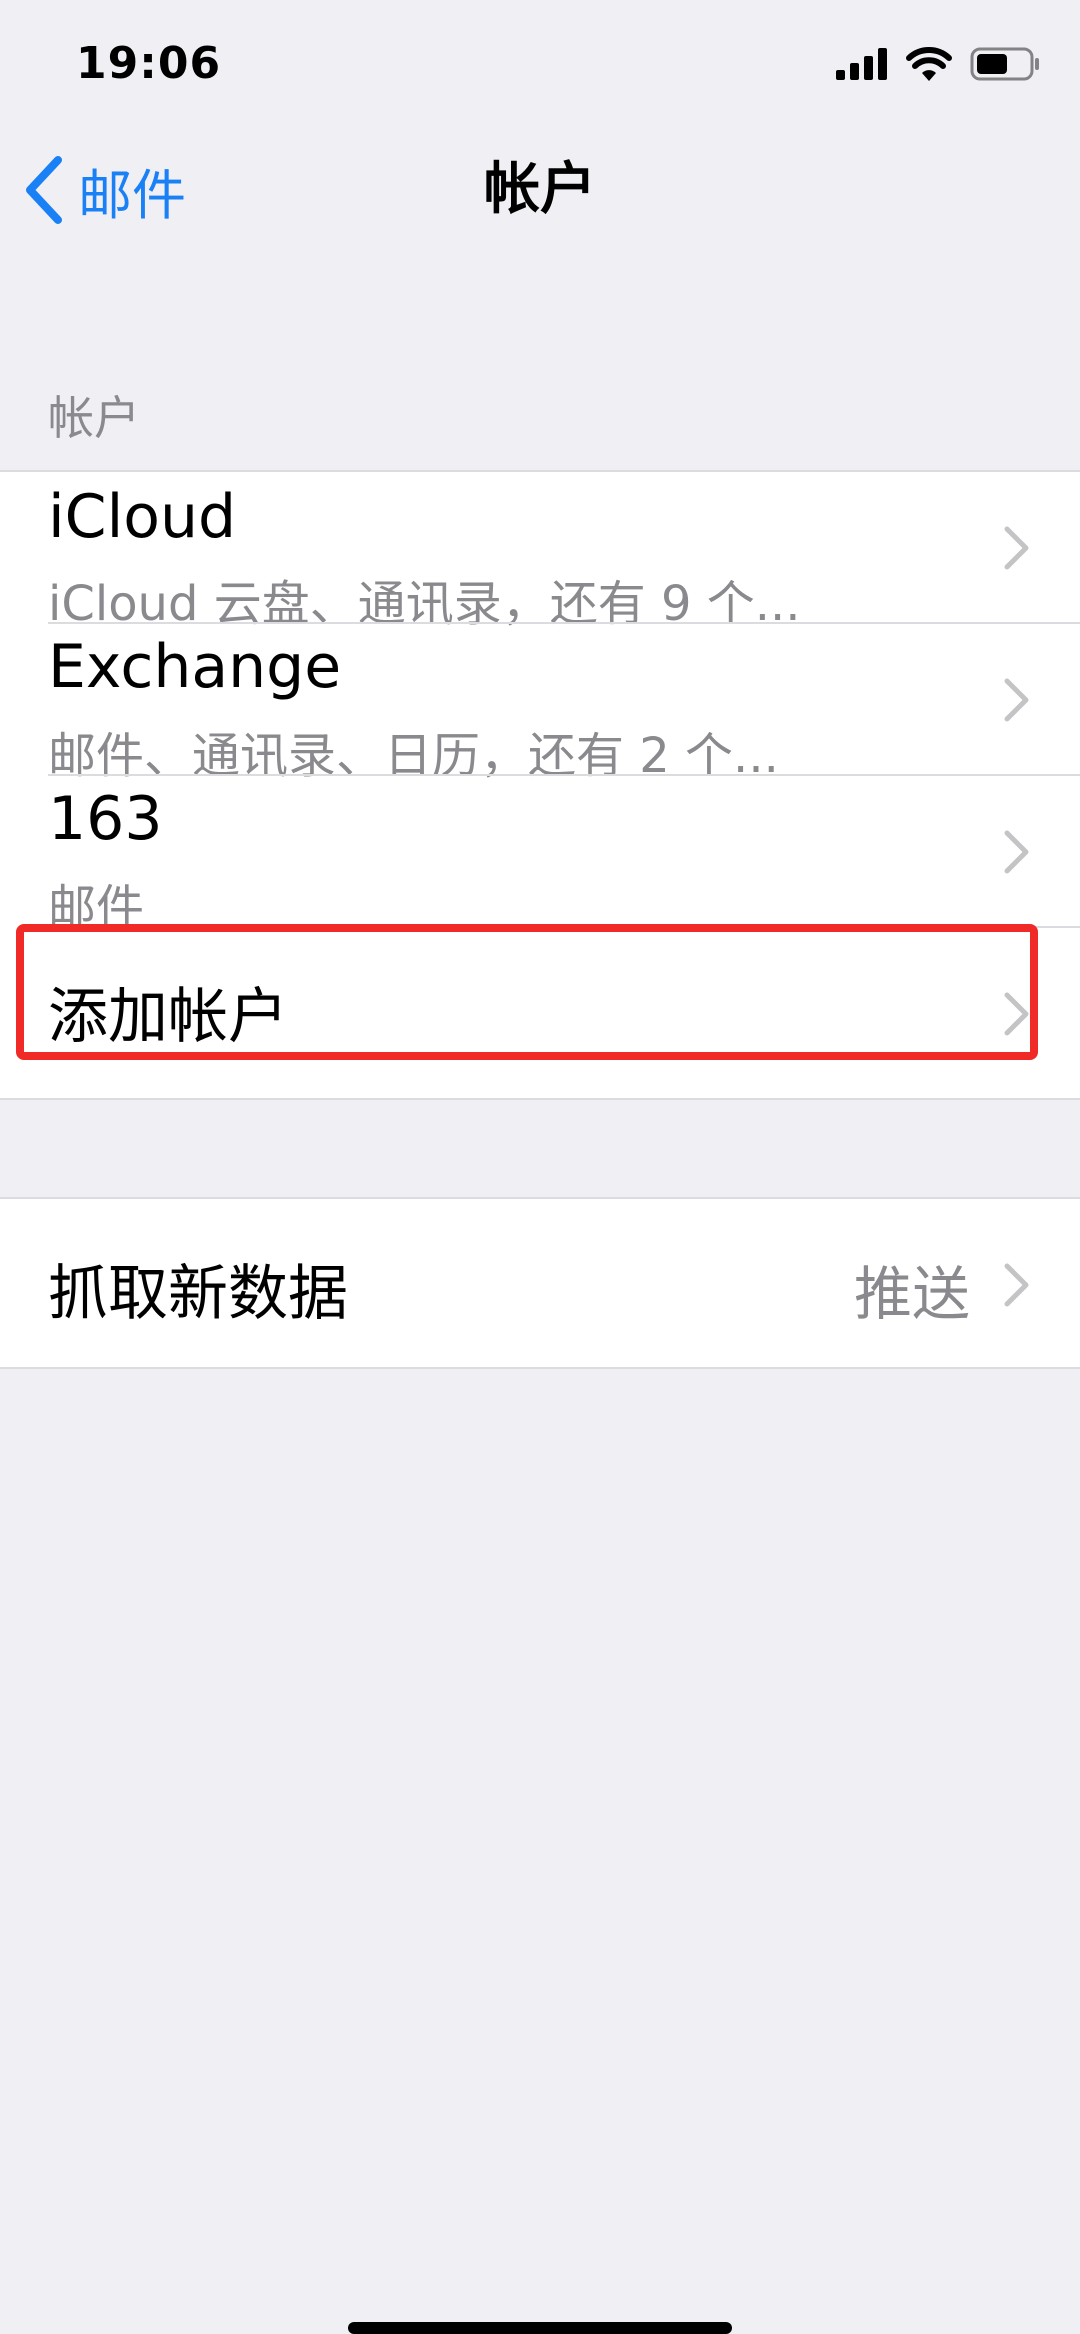 Image resolution: width=1080 pixels, height=2334 pixels. What do you see at coordinates (195, 667) in the screenshot?
I see `account-title: Exchange` at bounding box center [195, 667].